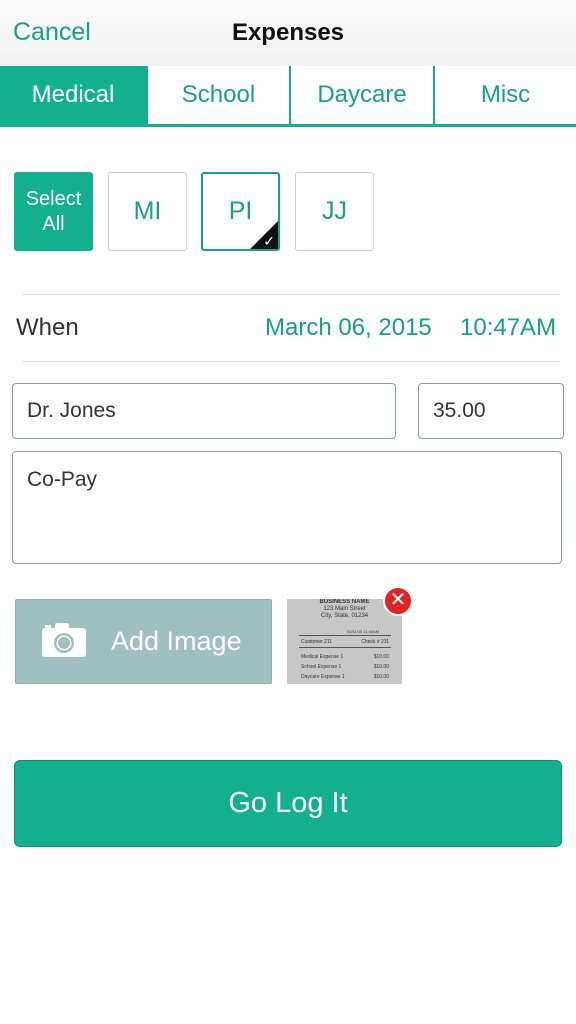  What do you see at coordinates (491, 411) in the screenshot?
I see `amount-input: 35.00` at bounding box center [491, 411].